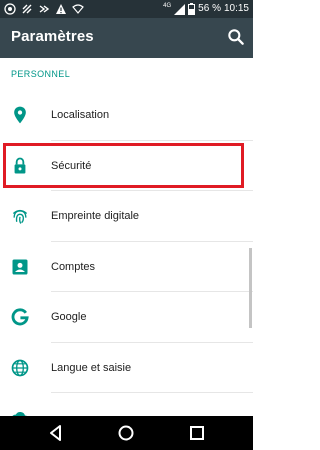 Image resolution: width=320 pixels, height=450 pixels. What do you see at coordinates (20, 266) in the screenshot?
I see `account-box-icon` at bounding box center [20, 266].